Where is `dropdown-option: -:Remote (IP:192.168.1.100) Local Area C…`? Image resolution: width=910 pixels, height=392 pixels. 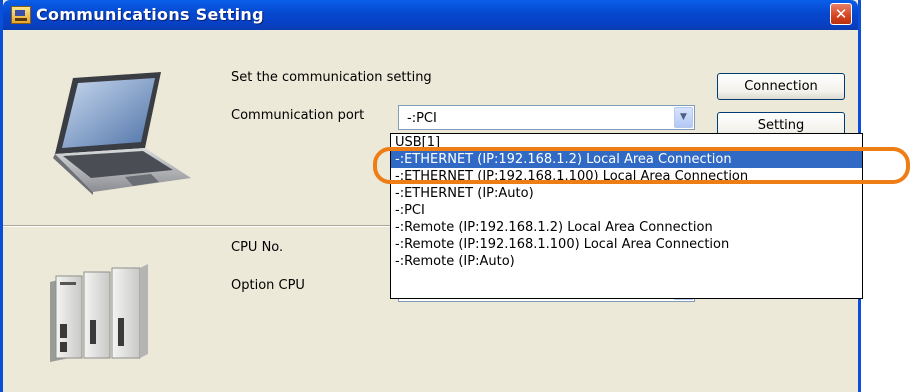
dropdown-option: -:Remote (IP:192.168.1.100) Local Area C… is located at coordinates (626, 244).